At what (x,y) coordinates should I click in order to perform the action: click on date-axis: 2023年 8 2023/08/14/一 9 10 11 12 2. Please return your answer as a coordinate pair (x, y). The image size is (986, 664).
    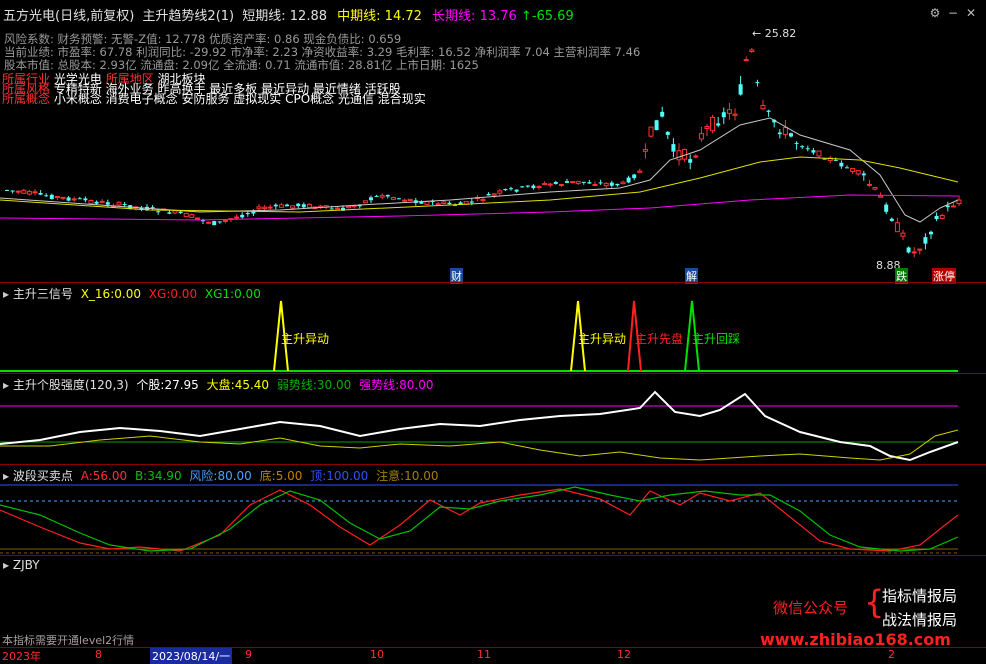
    Looking at the image, I should click on (493, 655).